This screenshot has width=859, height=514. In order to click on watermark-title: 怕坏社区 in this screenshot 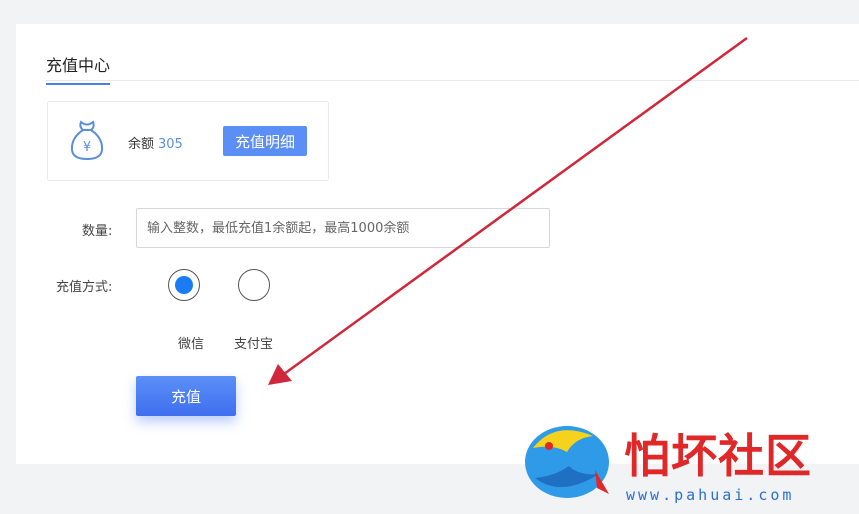, I will do `click(718, 456)`.